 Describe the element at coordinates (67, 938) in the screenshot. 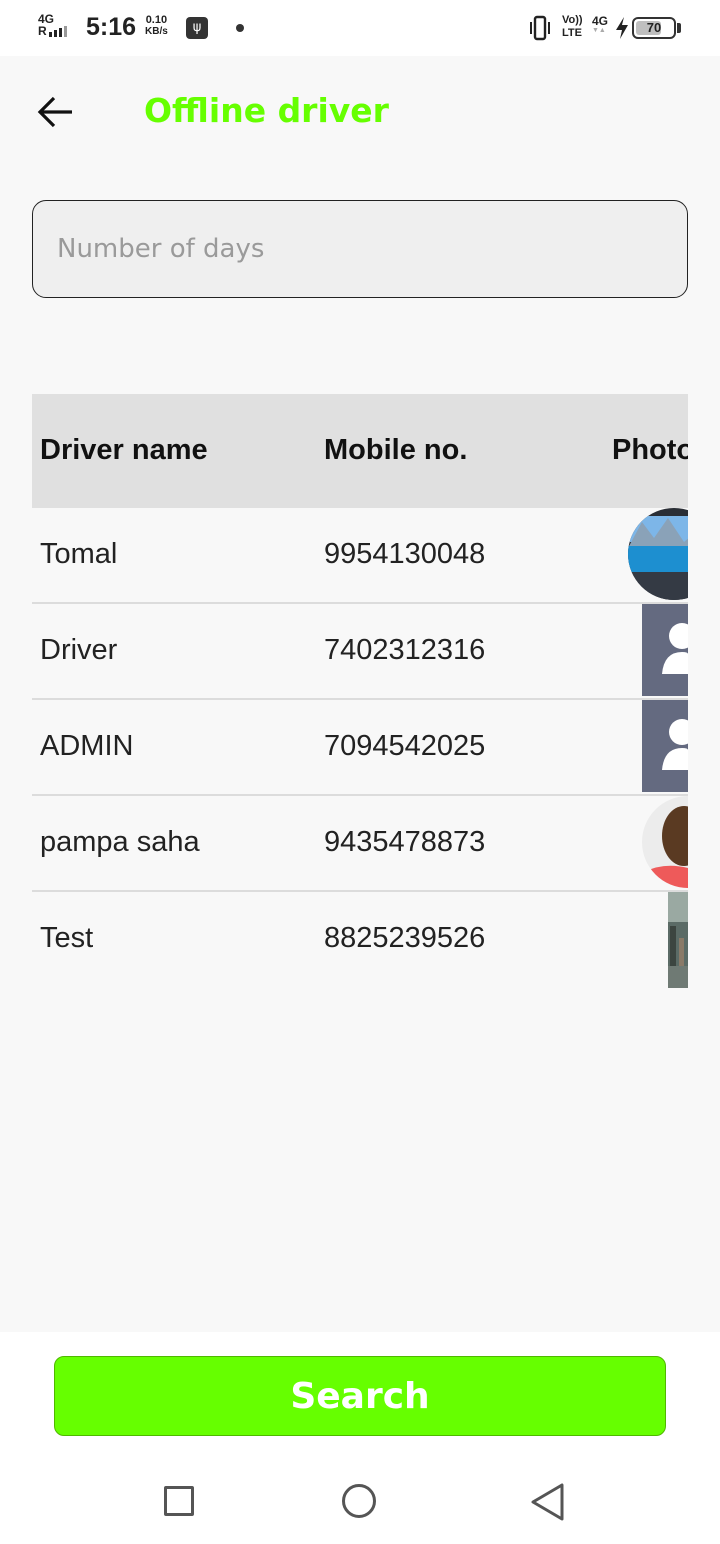

I see `driver-name: Test` at that location.